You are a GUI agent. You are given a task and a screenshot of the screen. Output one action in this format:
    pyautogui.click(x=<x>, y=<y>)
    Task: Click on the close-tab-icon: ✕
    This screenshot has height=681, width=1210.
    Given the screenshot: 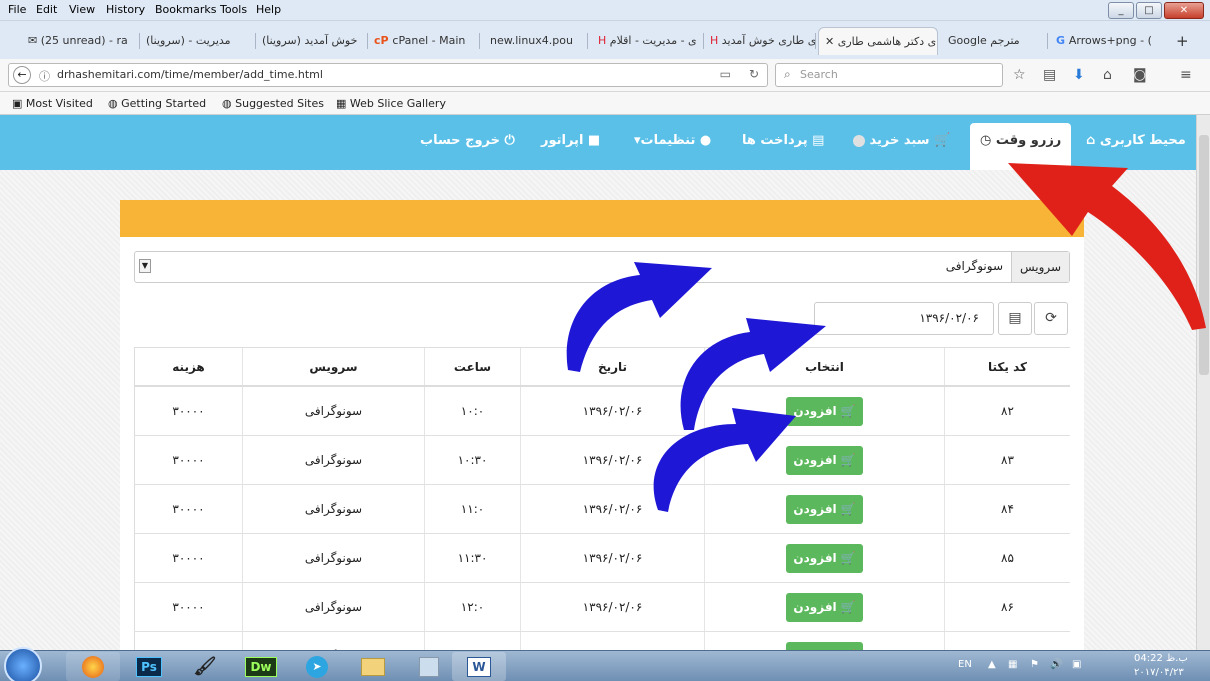 What is the action you would take?
    pyautogui.click(x=831, y=41)
    